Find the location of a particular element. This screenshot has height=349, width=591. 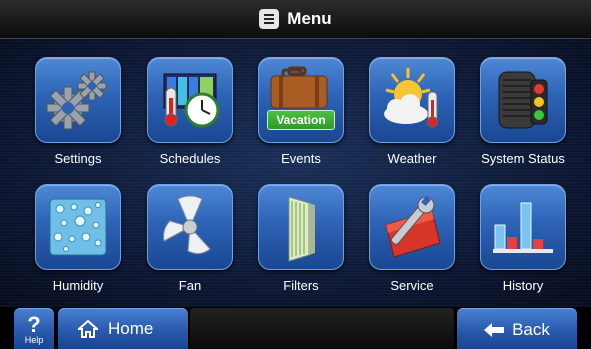

footer-bar: ? Help Home Back is located at coordinates (295, 328).